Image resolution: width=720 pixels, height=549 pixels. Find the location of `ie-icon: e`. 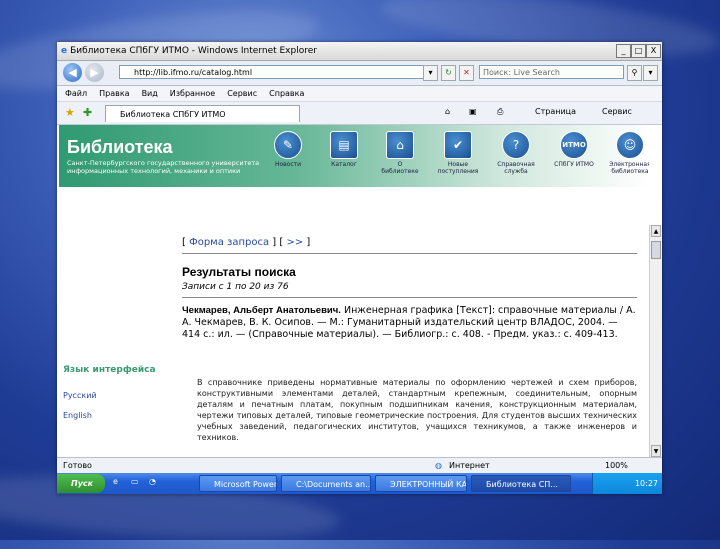

ie-icon: e is located at coordinates (64, 51).